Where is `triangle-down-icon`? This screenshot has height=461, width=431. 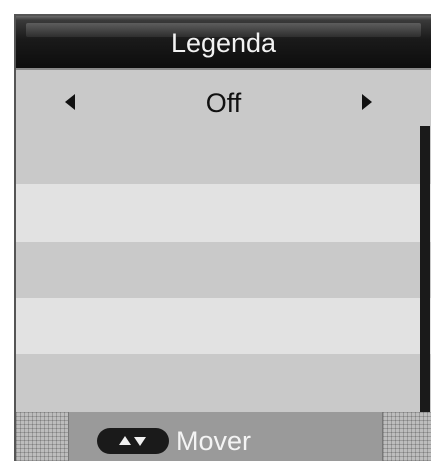 triangle-down-icon is located at coordinates (140, 441).